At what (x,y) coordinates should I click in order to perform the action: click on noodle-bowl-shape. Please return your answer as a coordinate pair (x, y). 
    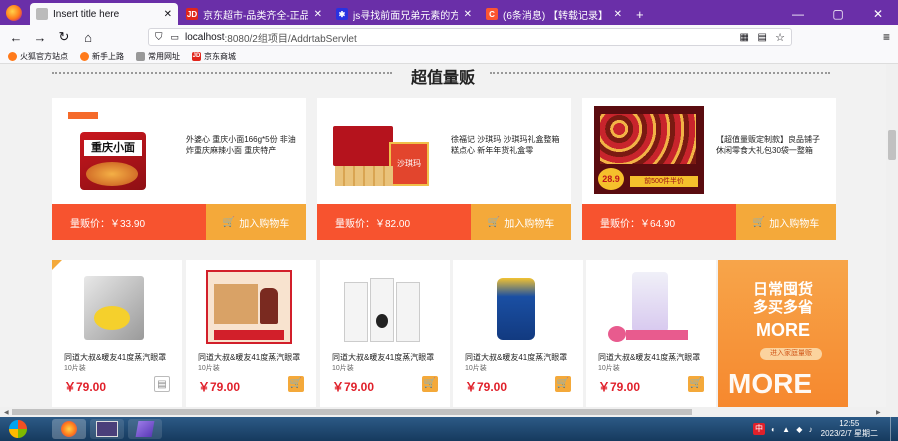
    Looking at the image, I should click on (112, 174).